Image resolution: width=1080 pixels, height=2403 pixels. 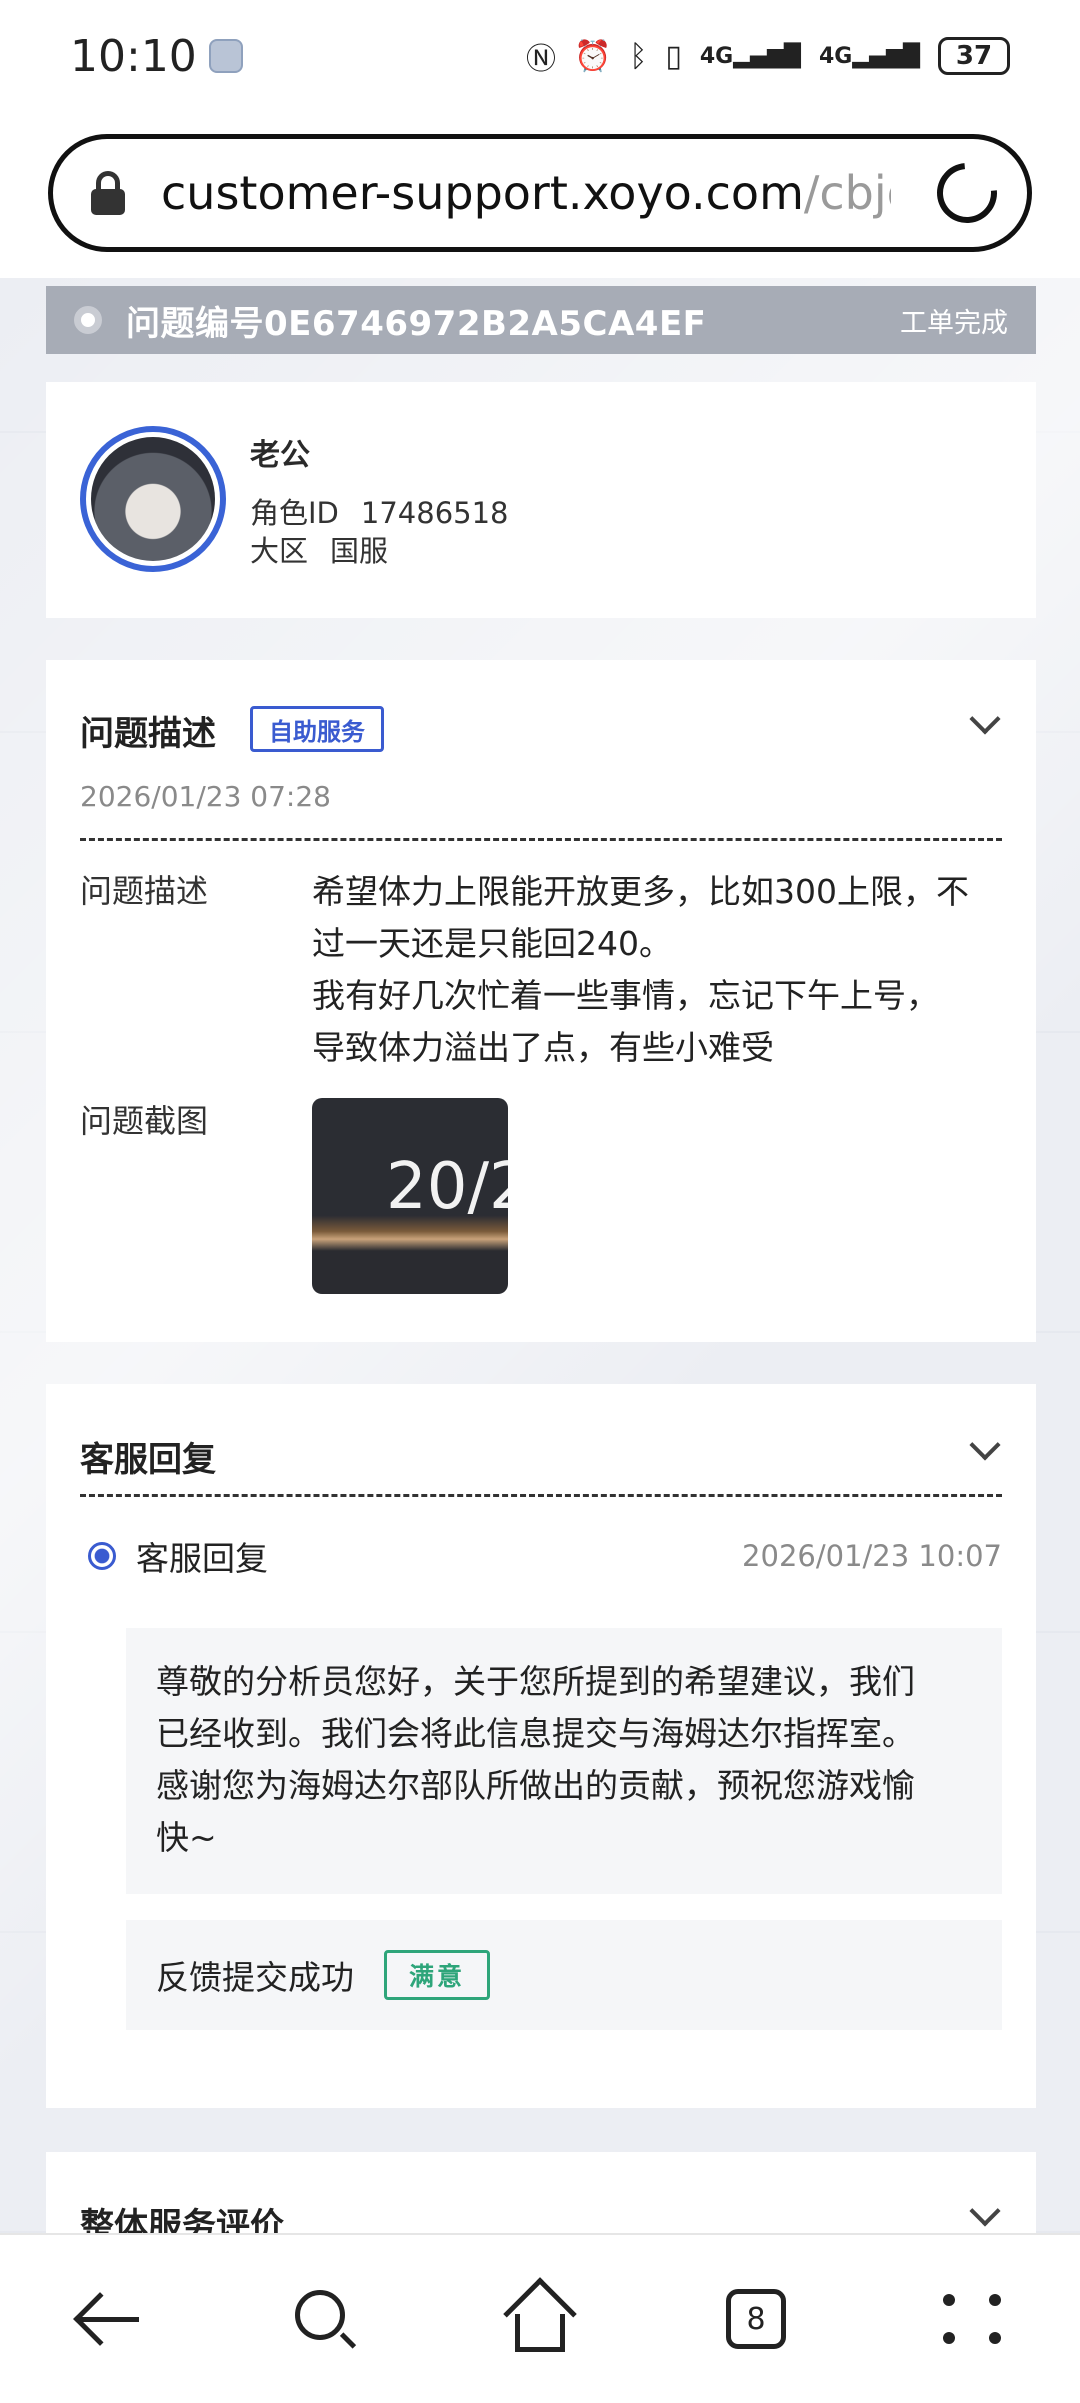 I want to click on search-icon, so click(x=324, y=2319).